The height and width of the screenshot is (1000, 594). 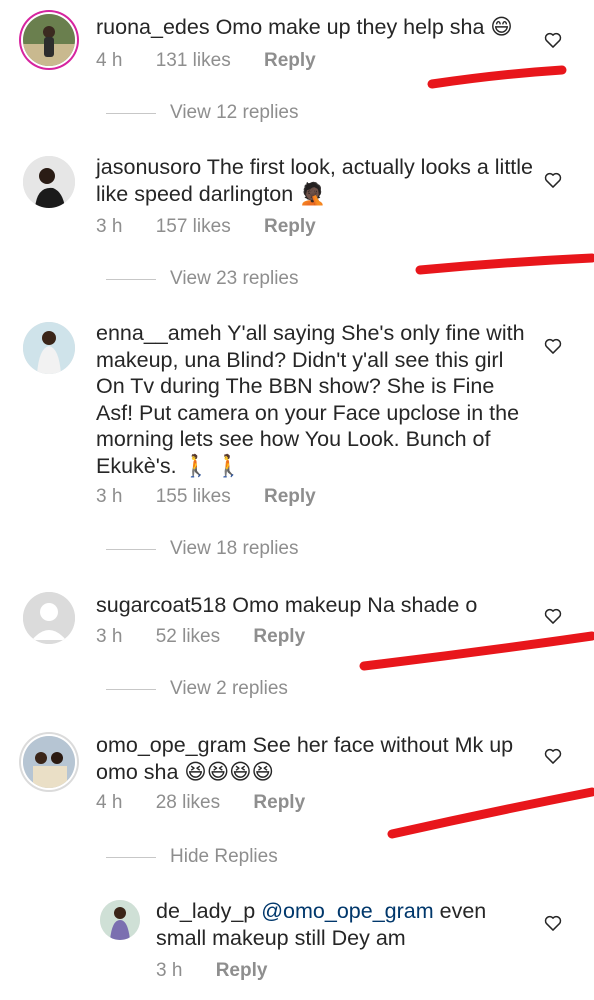 I want to click on likes-count: 157 likes, so click(x=193, y=226).